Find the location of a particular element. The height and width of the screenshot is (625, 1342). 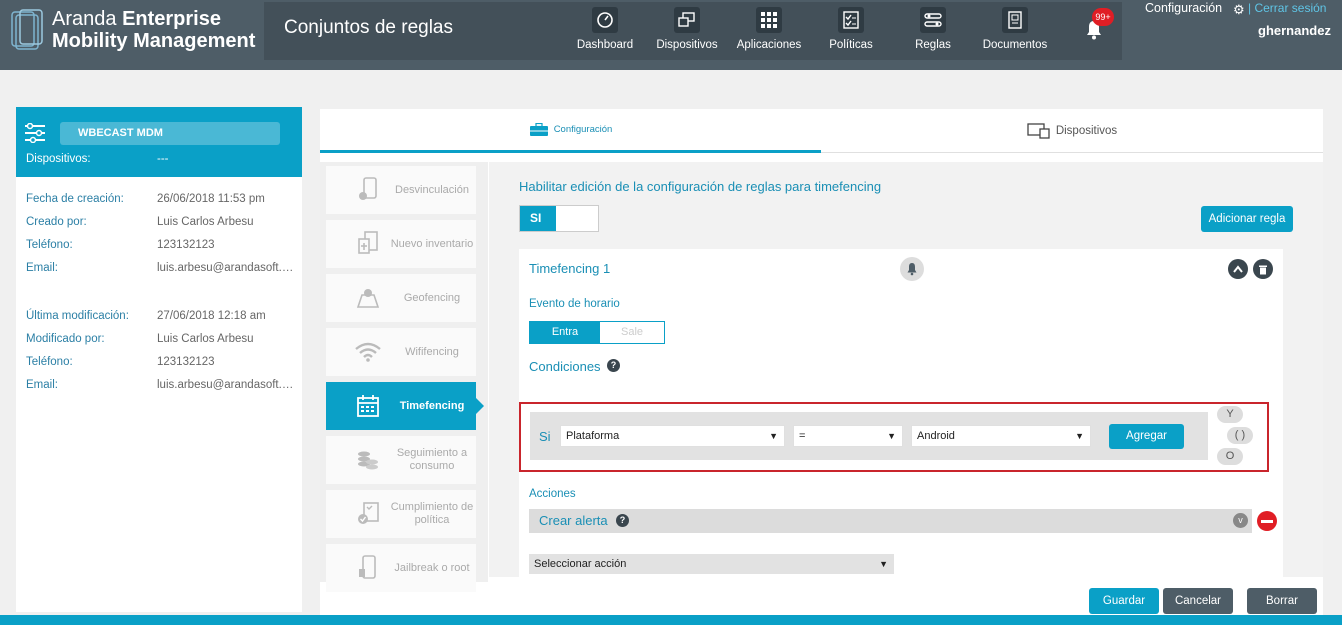

toggle-on-label: SI is located at coordinates (538, 218).